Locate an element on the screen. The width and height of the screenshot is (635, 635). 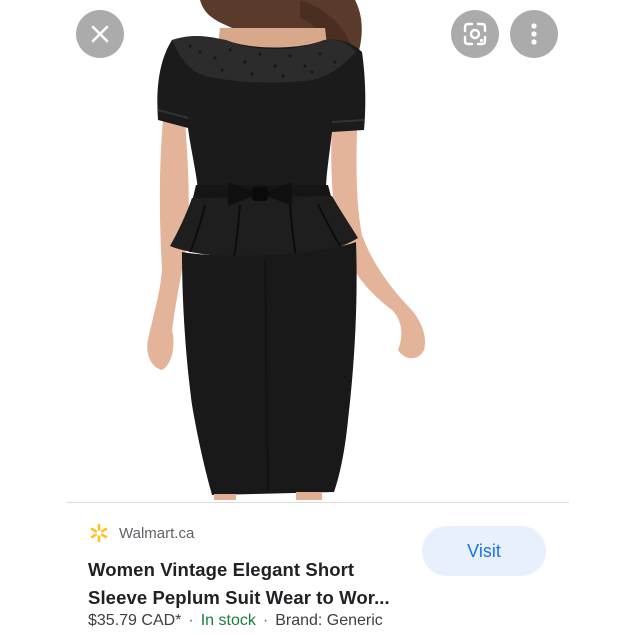
walmart-spark-icon is located at coordinates (99, 533).